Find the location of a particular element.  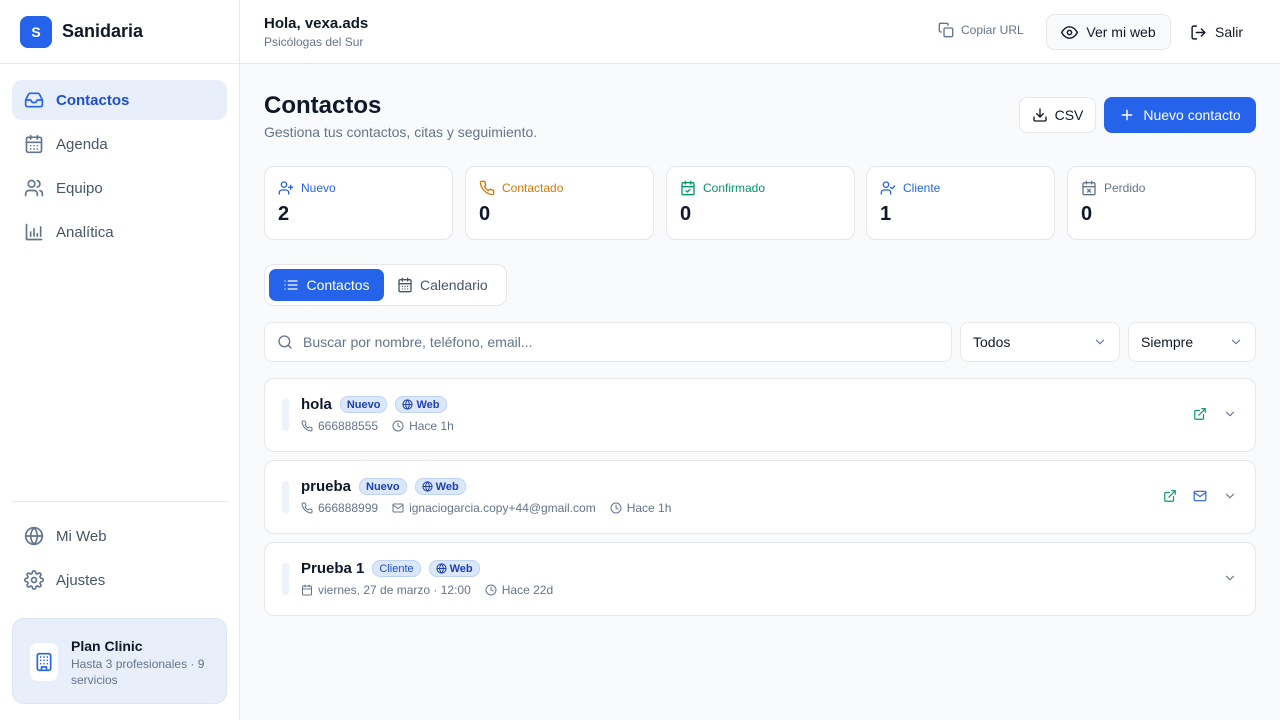

stat-label: Perdido is located at coordinates (1125, 188).